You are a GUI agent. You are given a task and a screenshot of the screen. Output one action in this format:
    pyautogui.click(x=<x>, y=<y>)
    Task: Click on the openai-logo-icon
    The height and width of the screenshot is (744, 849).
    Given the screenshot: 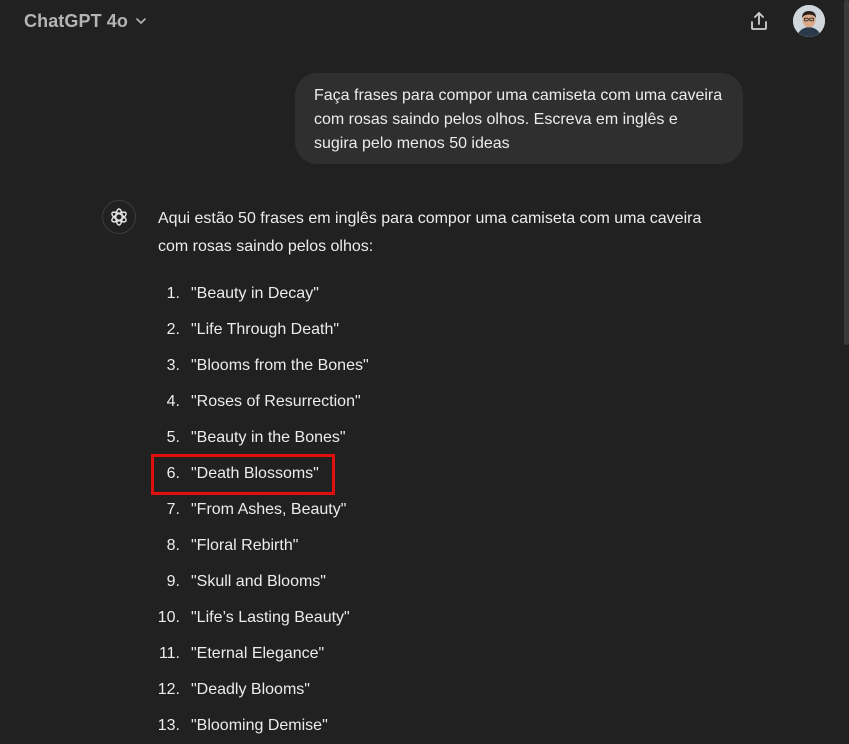 What is the action you would take?
    pyautogui.click(x=119, y=217)
    